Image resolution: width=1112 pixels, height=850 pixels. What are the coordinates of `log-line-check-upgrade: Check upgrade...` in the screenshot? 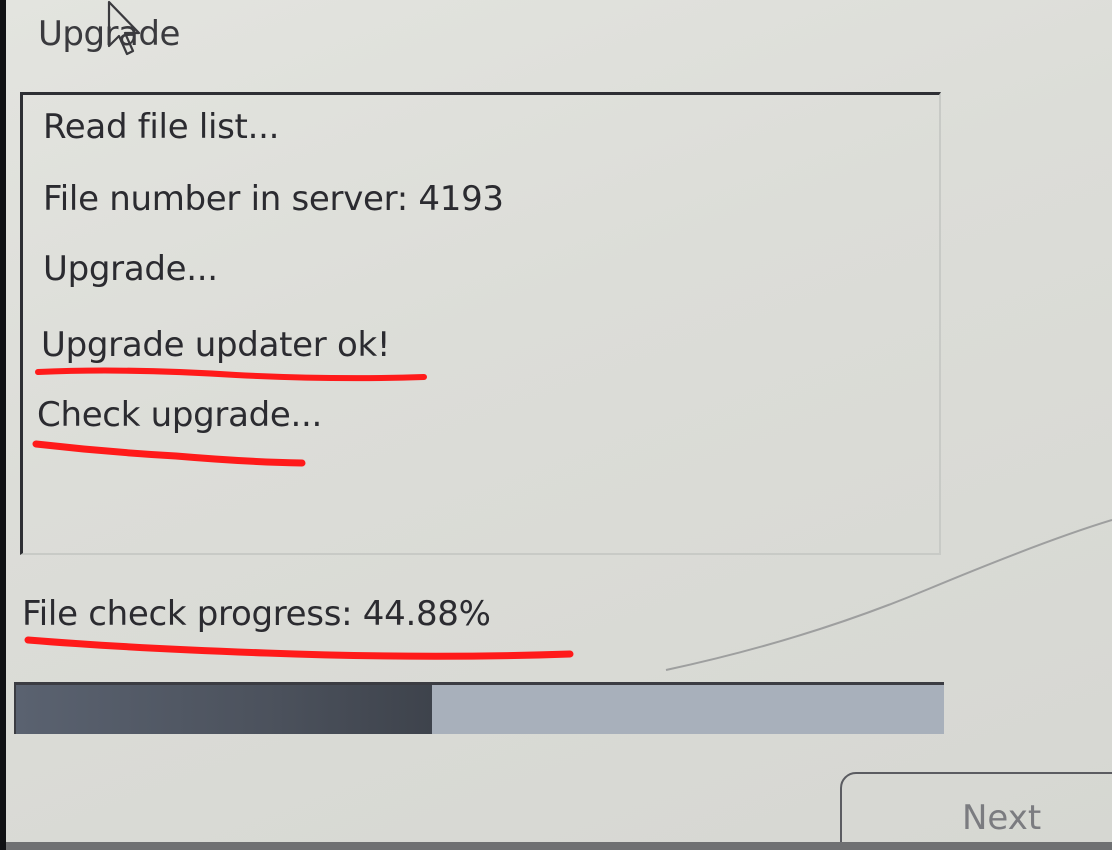 It's located at (180, 415).